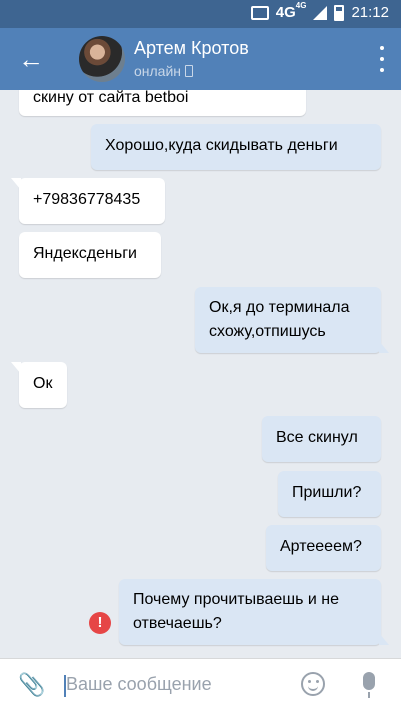 This screenshot has height=710, width=401. What do you see at coordinates (254, 612) in the screenshot?
I see `message-outgoing: Почему прочитываешь и не отвечаешь?` at bounding box center [254, 612].